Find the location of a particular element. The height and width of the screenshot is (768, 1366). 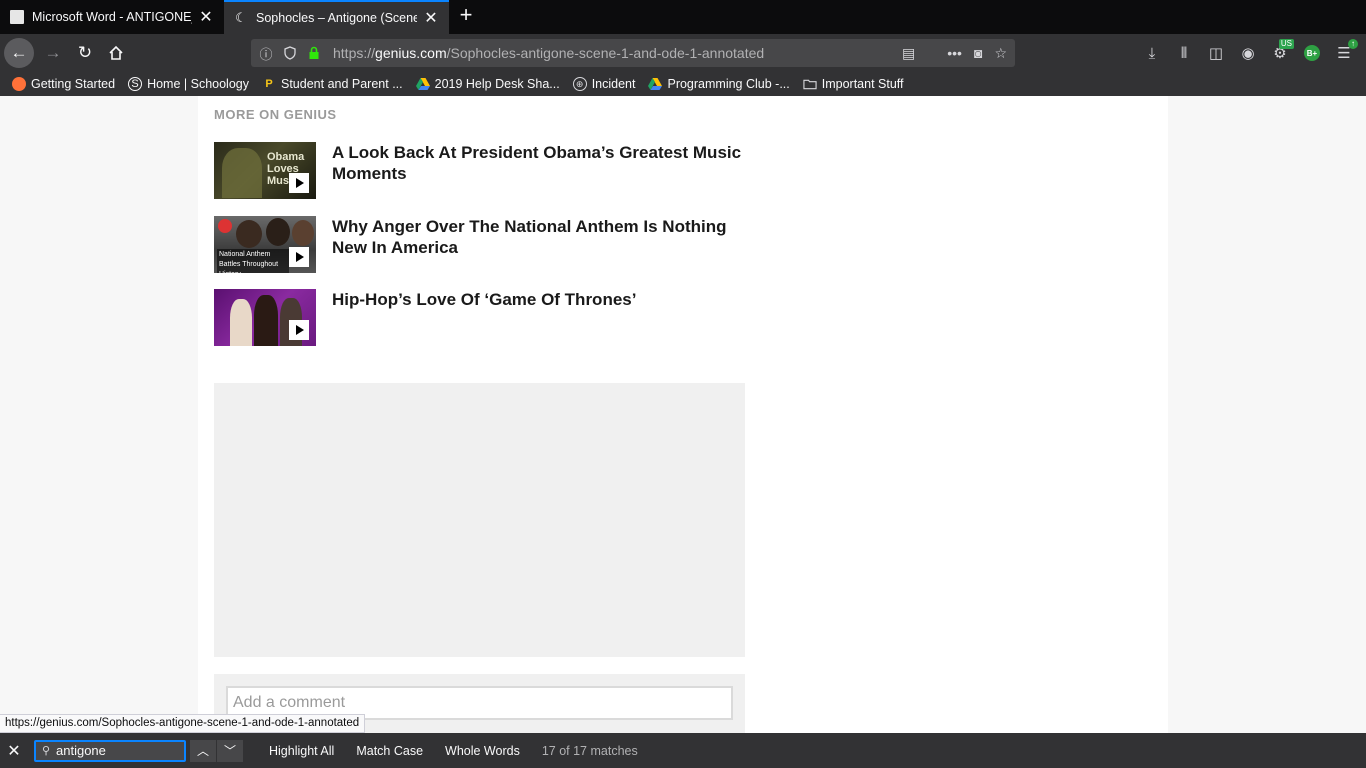

globe-icon: ⊕ is located at coordinates (579, 84).